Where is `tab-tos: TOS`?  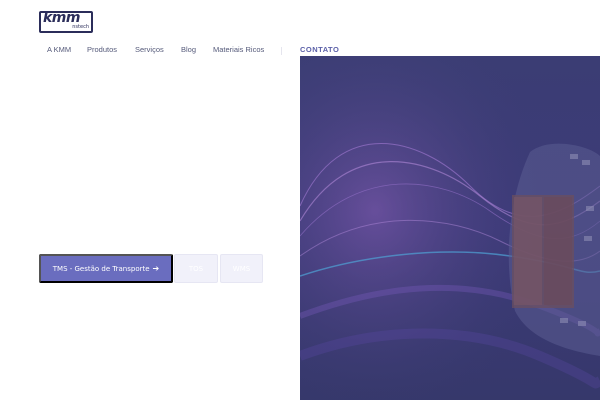 tab-tos: TOS is located at coordinates (196, 268).